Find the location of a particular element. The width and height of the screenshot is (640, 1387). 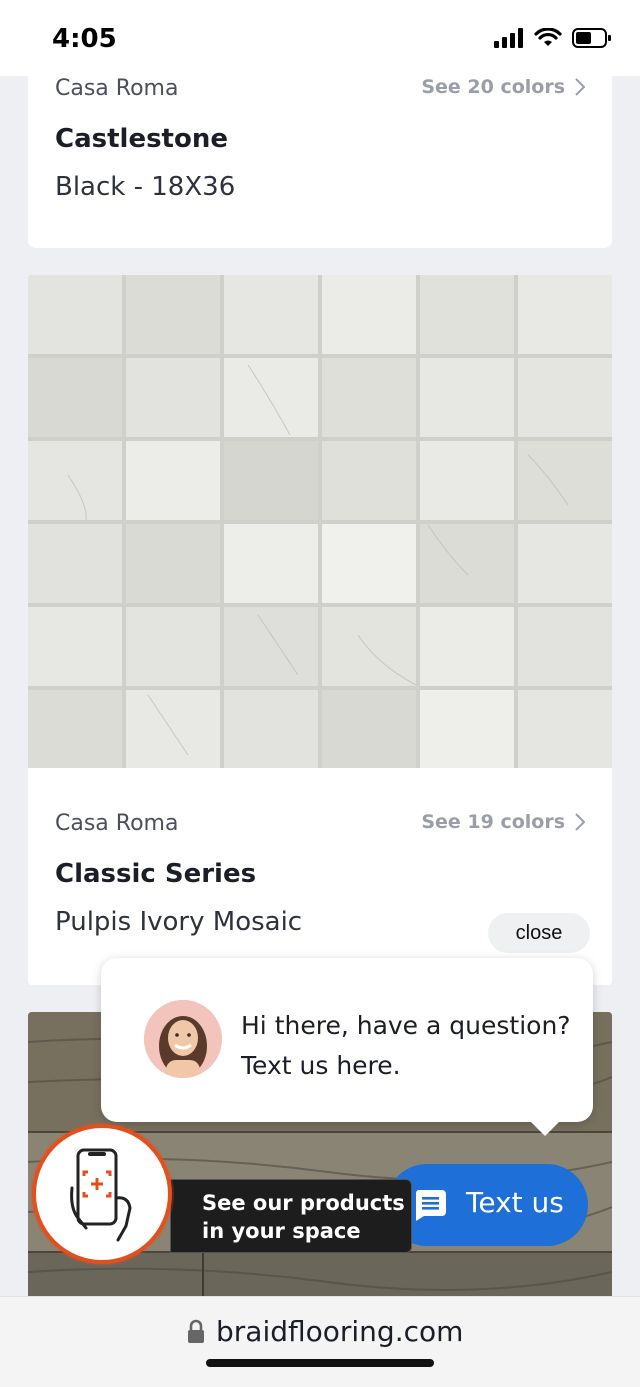

bubble-tail is located at coordinates (545, 1129).